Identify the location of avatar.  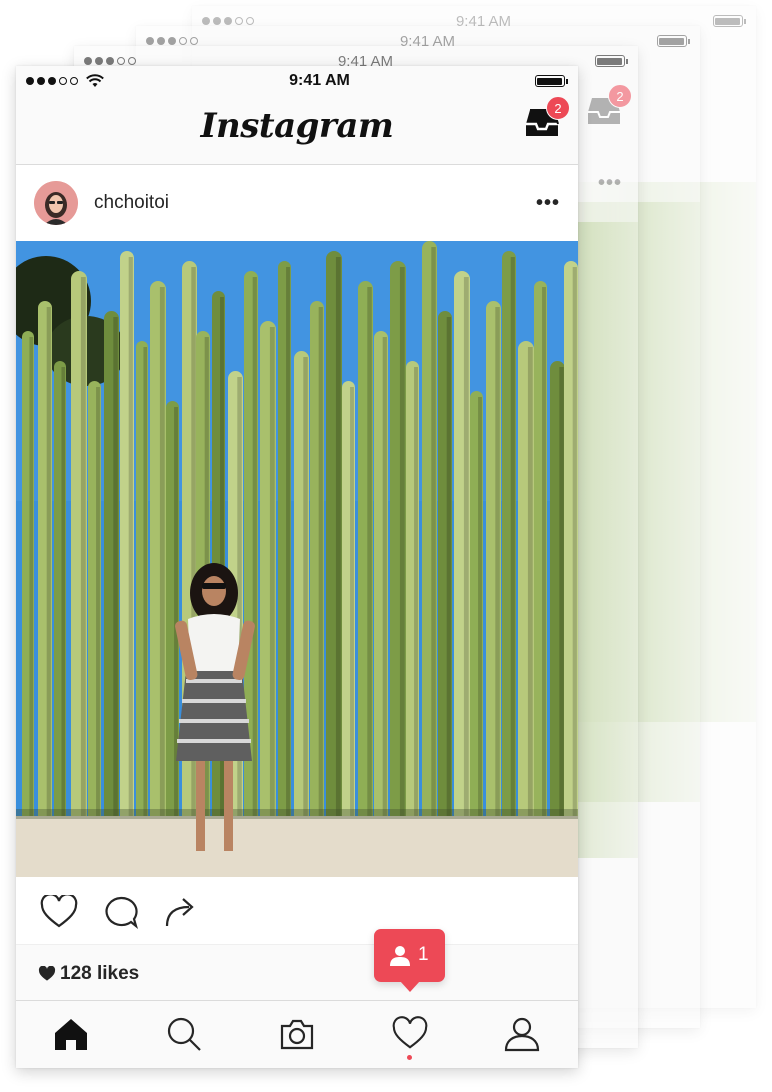
(56, 203).